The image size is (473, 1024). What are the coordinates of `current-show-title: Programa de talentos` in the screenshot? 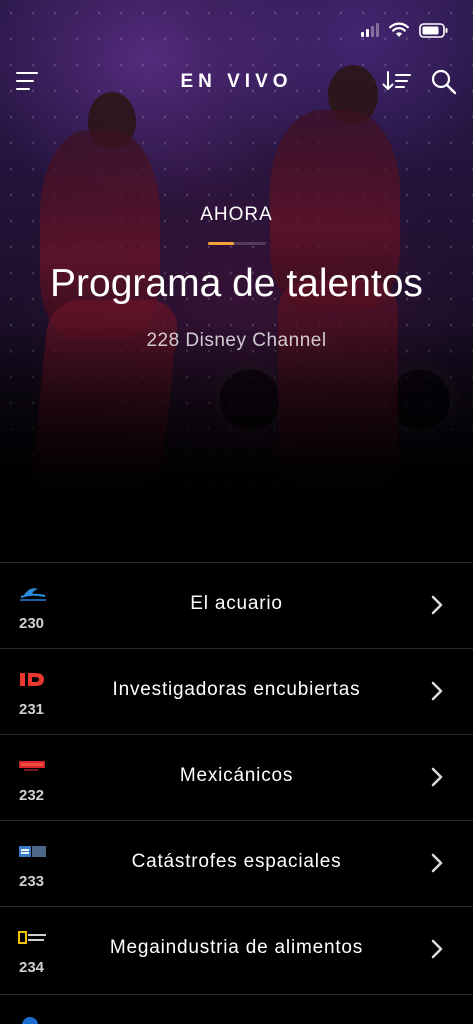 It's located at (236, 283).